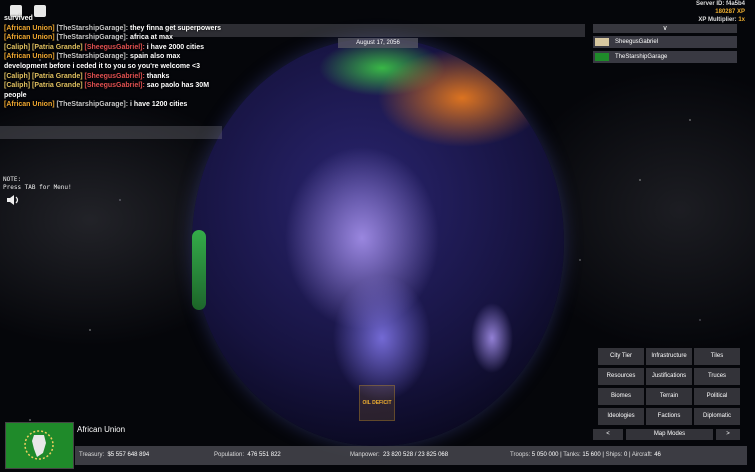  Describe the element at coordinates (199, 270) in the screenshot. I see `globe-territory-edge` at that location.